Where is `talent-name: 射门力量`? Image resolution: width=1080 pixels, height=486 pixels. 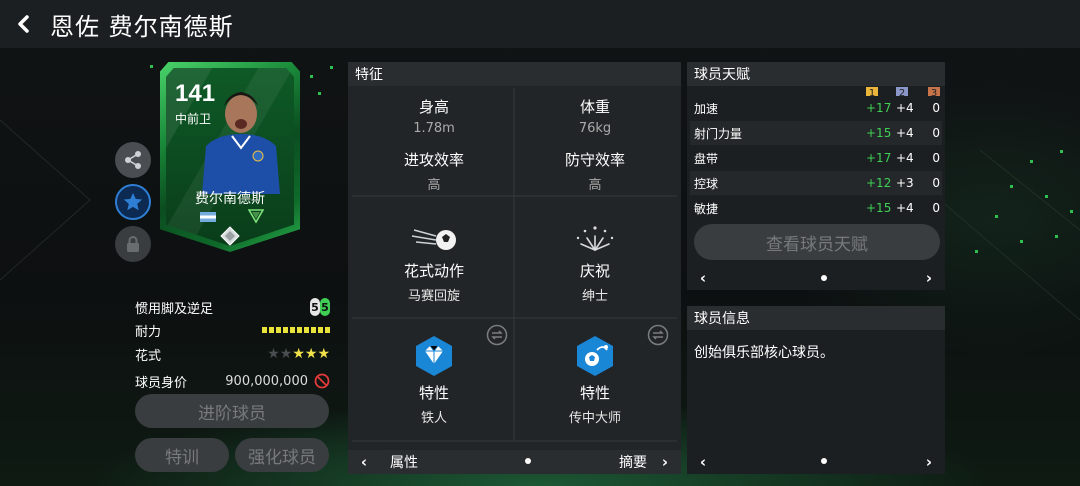 talent-name: 射门力量 is located at coordinates (718, 133).